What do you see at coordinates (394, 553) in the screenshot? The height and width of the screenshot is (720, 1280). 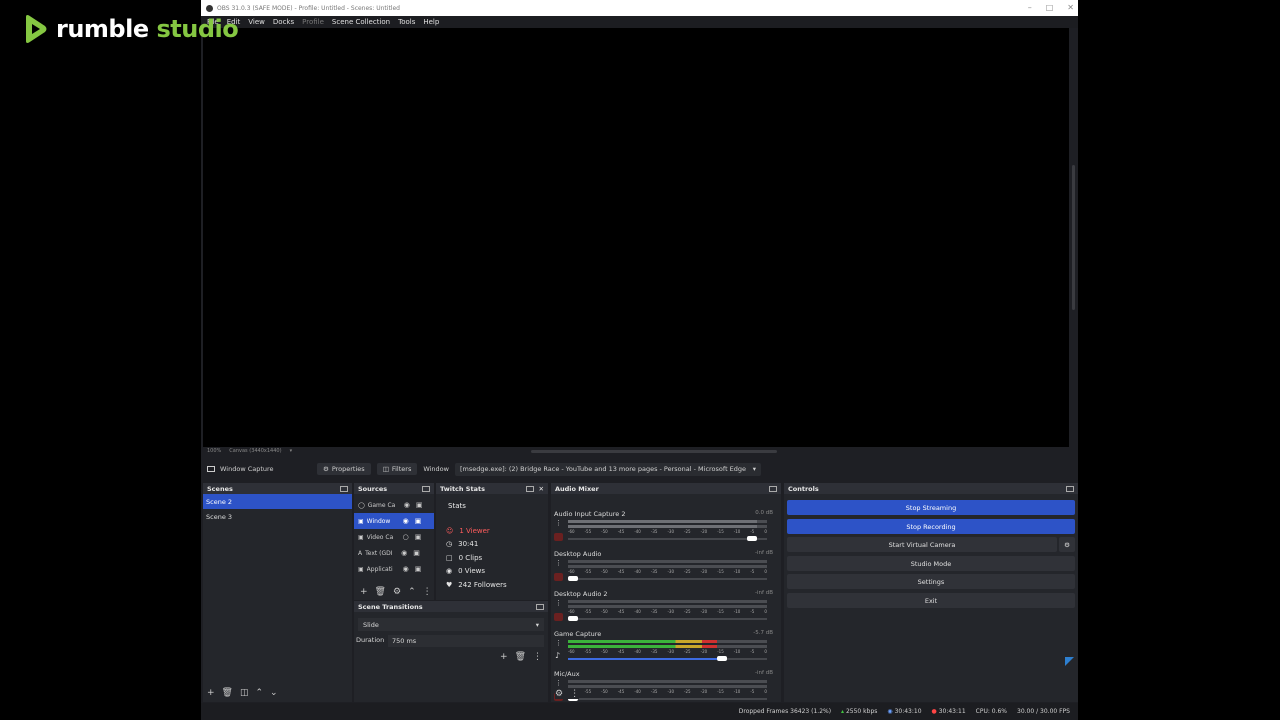 I see `source-item: A Text (GDI ◉ ▣` at bounding box center [394, 553].